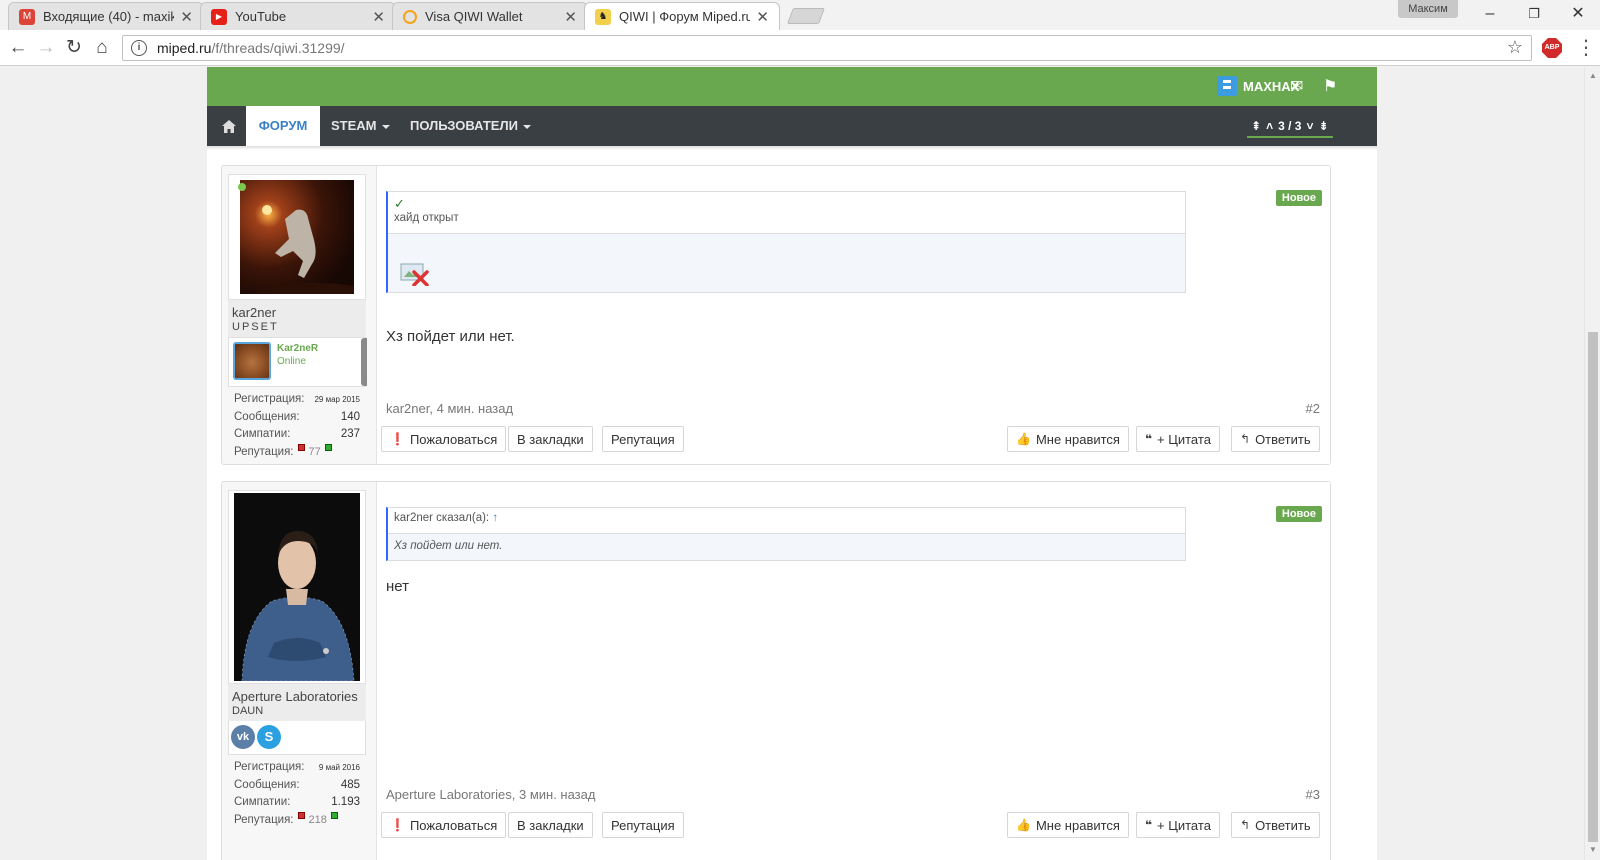 The height and width of the screenshot is (860, 1600). What do you see at coordinates (495, 518) in the screenshot?
I see `arrow-up-icon: ↑` at bounding box center [495, 518].